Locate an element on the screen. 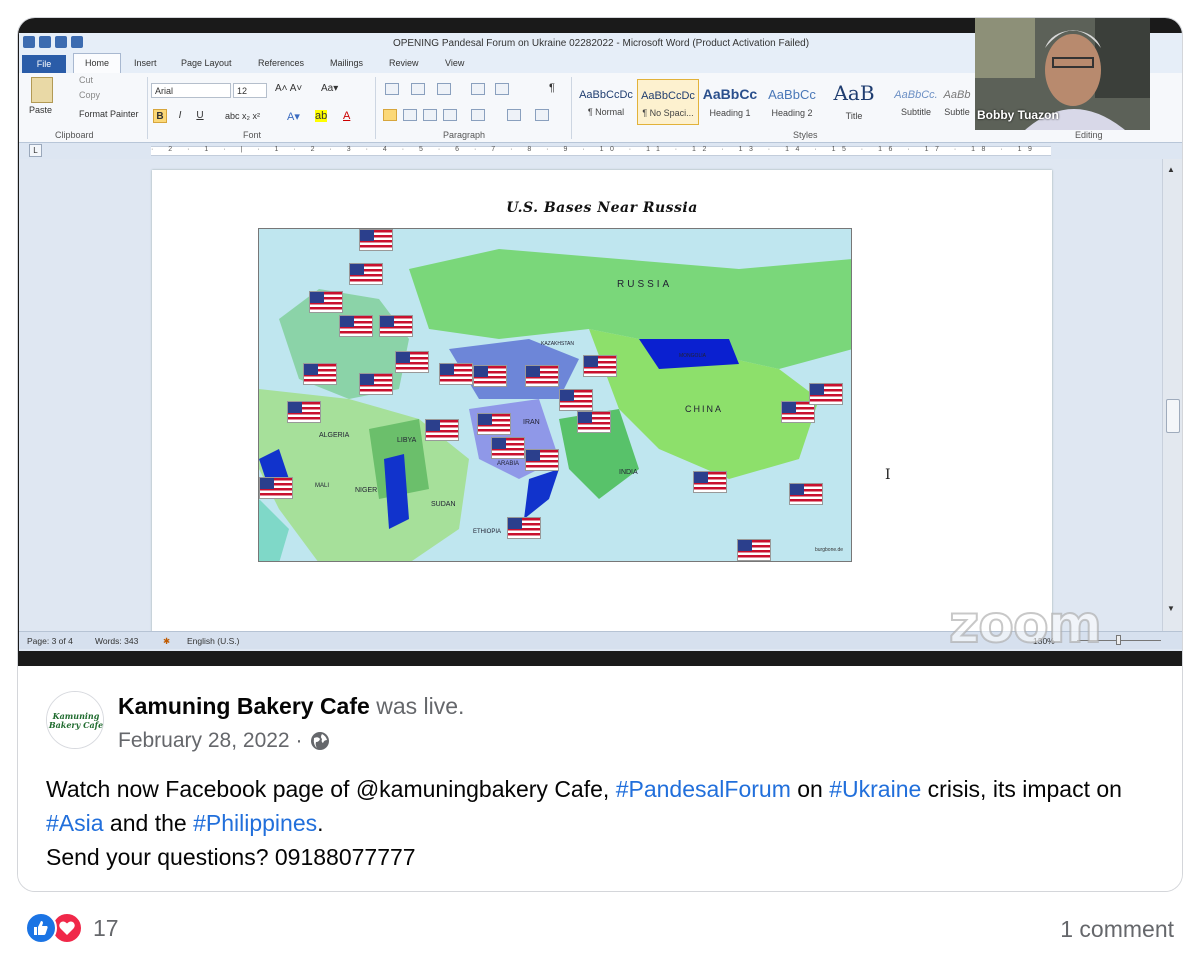 This screenshot has width=1200, height=955. language: English (U.S.) is located at coordinates (213, 641).